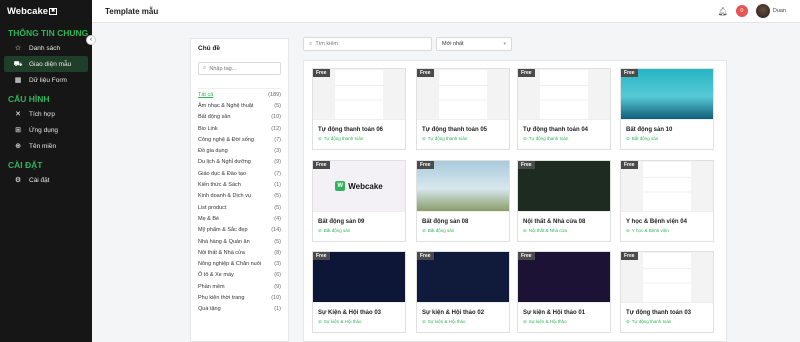 The height and width of the screenshot is (342, 800). What do you see at coordinates (211, 286) in the screenshot?
I see `category-name: Phần mềm` at bounding box center [211, 286].